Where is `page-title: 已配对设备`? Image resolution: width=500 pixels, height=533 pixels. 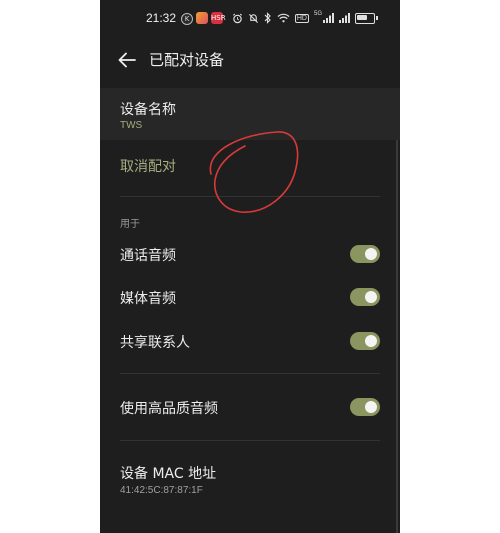 page-title: 已配对设备 is located at coordinates (187, 60).